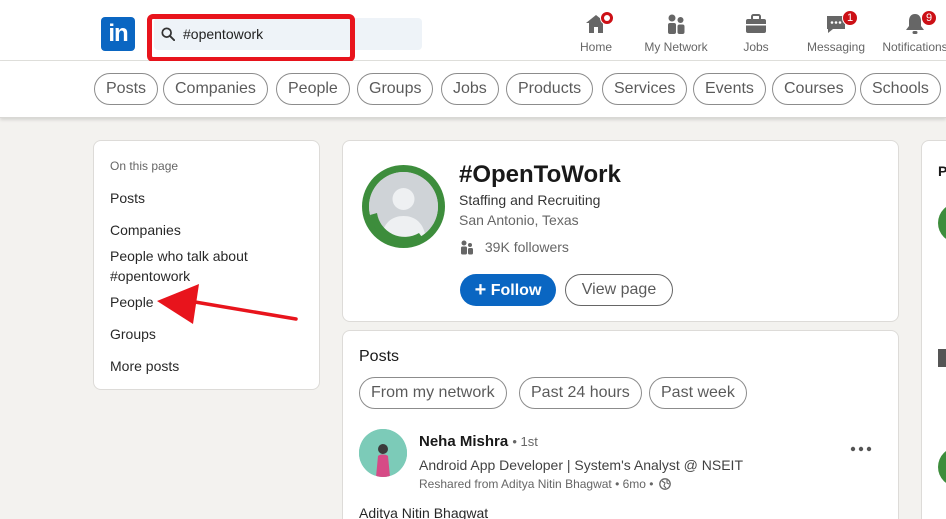 This screenshot has height=519, width=946. Describe the element at coordinates (464, 441) in the screenshot. I see `post-author-name-text: Neha Mishra` at that location.